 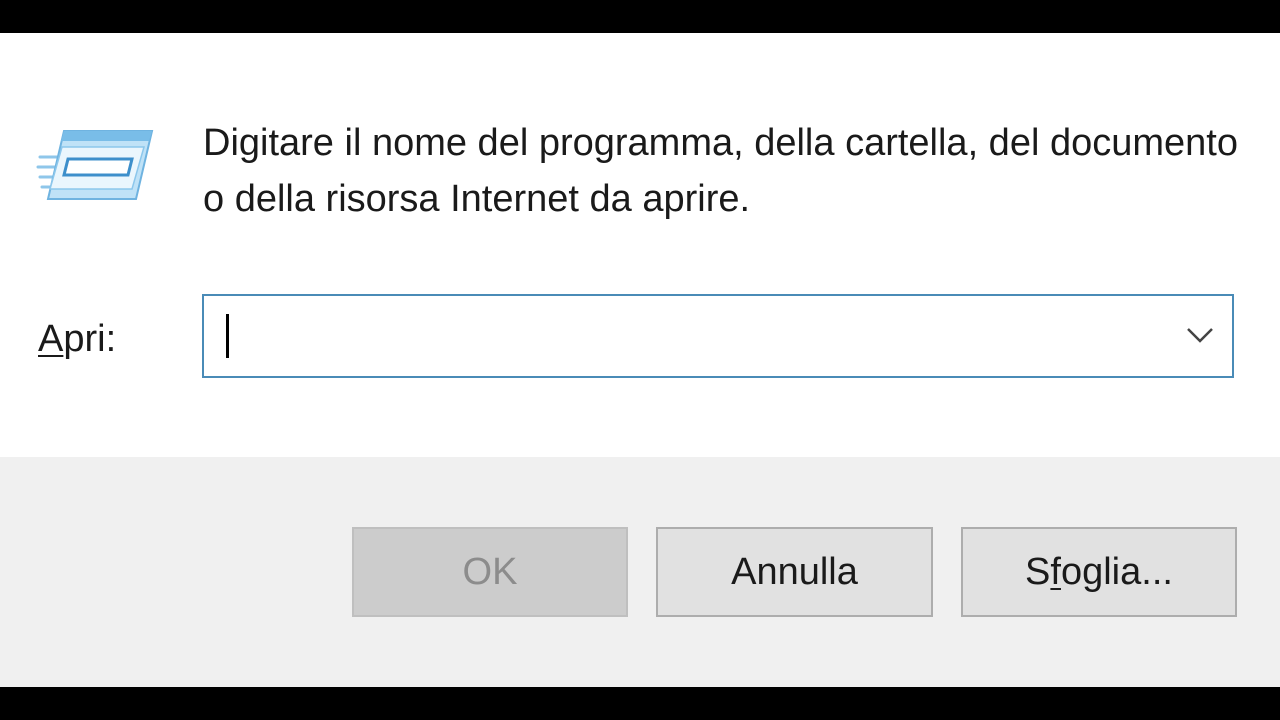 I want to click on open-label-text: pri:, so click(x=90, y=339).